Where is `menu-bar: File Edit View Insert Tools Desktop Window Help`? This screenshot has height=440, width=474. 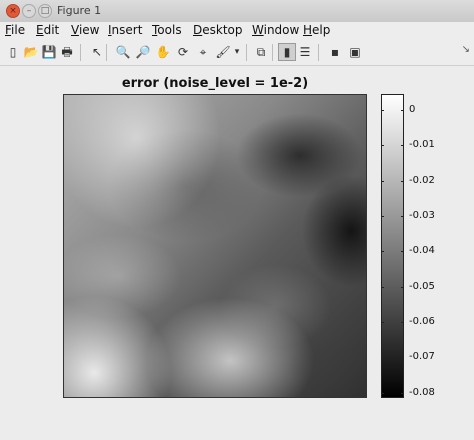
menu-bar: File Edit View Insert Tools Desktop Window Help is located at coordinates (237, 31).